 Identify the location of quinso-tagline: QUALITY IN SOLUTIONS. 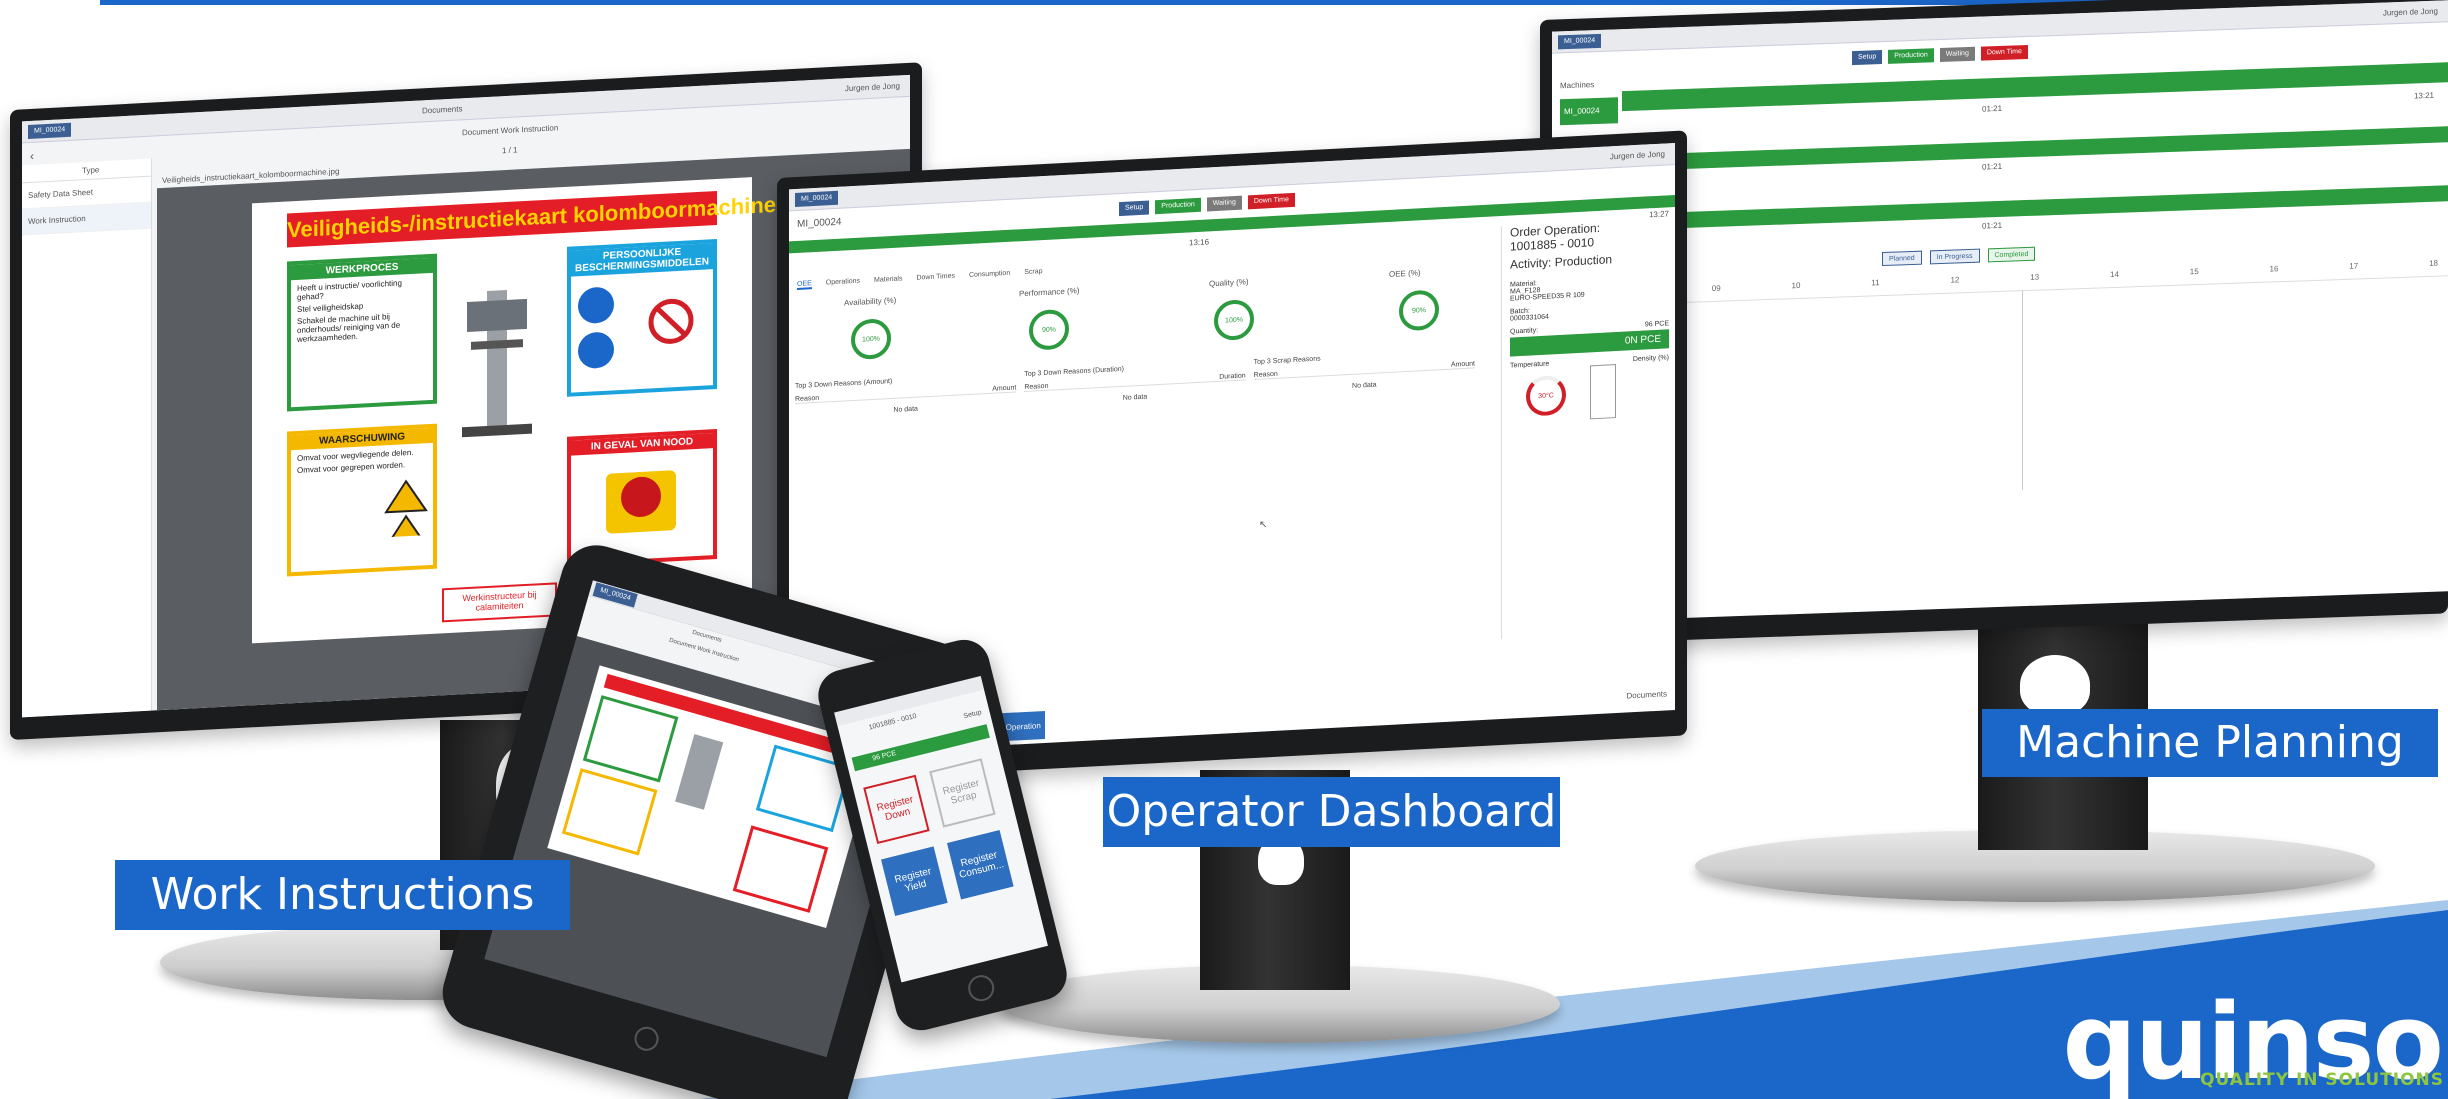
(2322, 1080).